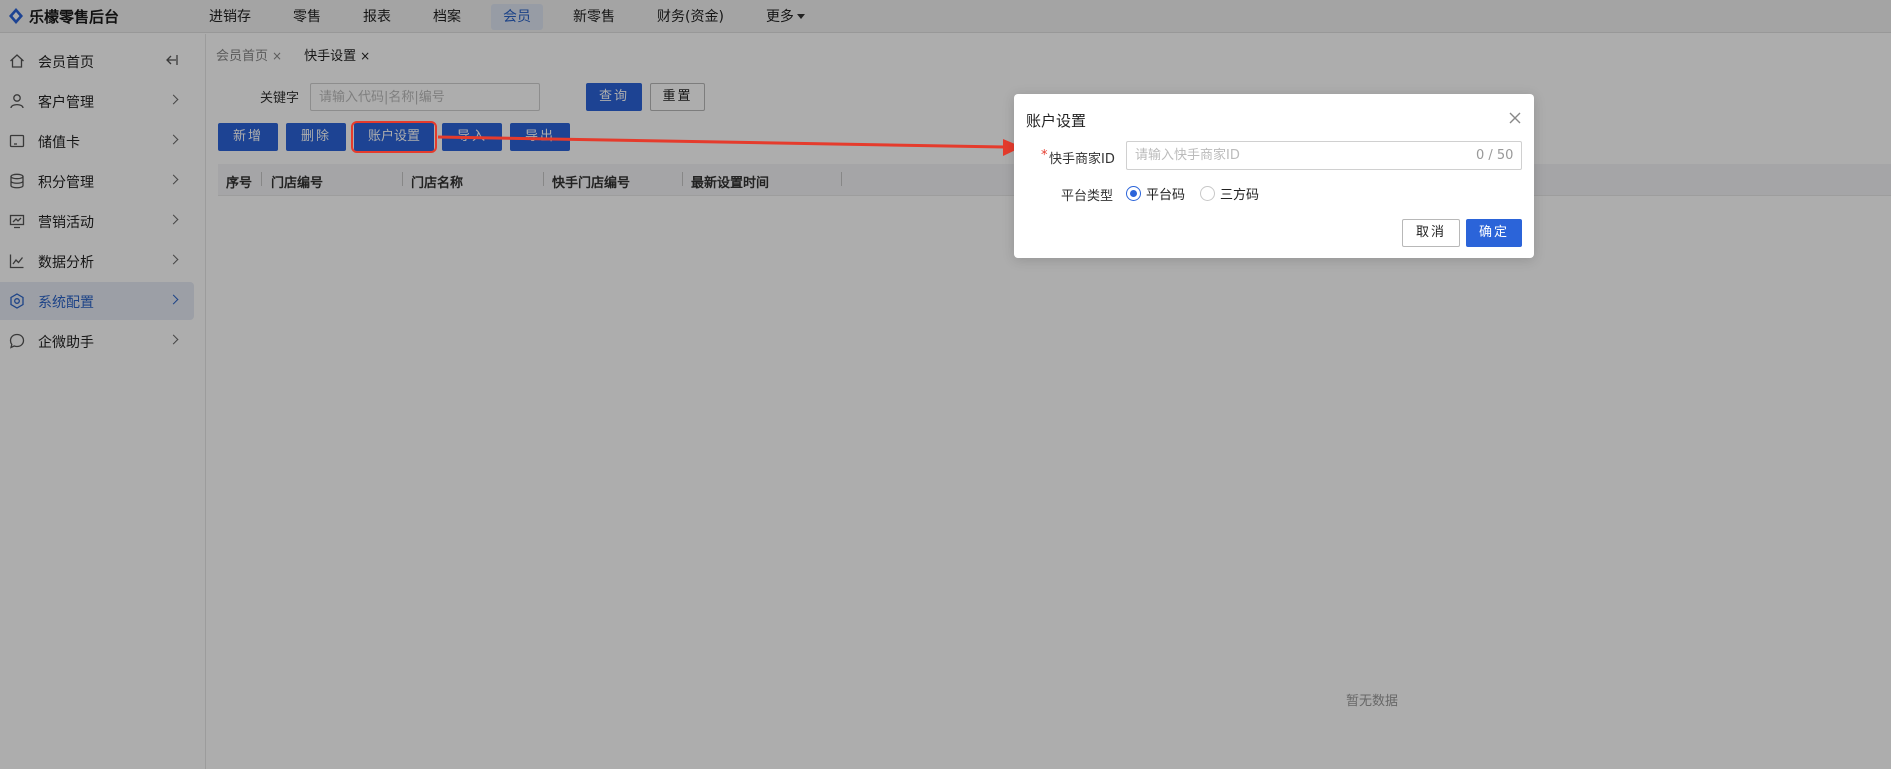  What do you see at coordinates (1044, 155) in the screenshot?
I see `required-mark: *` at bounding box center [1044, 155].